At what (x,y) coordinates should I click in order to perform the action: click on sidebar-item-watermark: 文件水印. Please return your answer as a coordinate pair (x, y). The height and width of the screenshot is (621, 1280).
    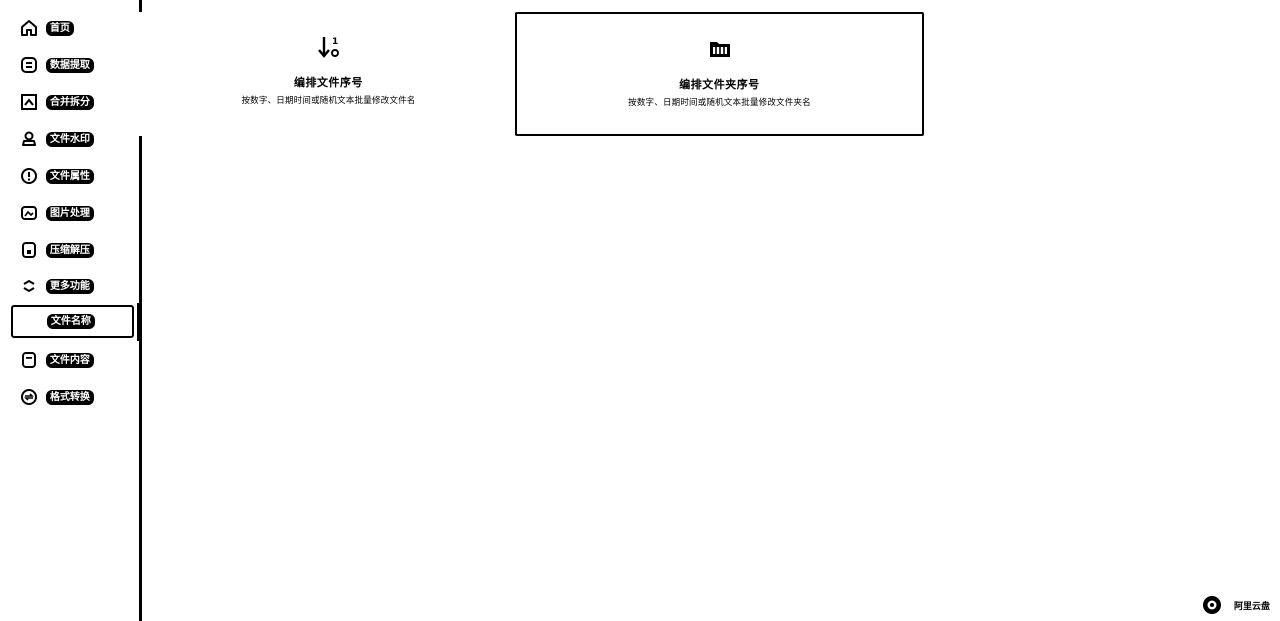
    Looking at the image, I should click on (74, 139).